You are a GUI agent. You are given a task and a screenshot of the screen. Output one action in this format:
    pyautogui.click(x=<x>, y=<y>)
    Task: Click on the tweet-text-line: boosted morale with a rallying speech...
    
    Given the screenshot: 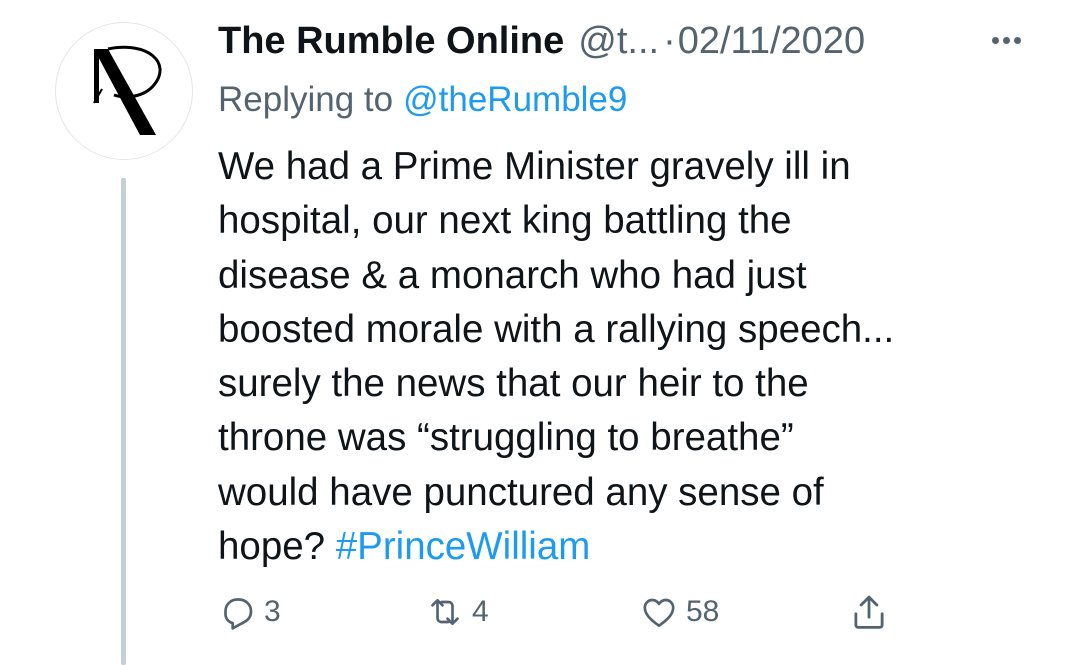 What is the action you would take?
    pyautogui.click(x=556, y=329)
    